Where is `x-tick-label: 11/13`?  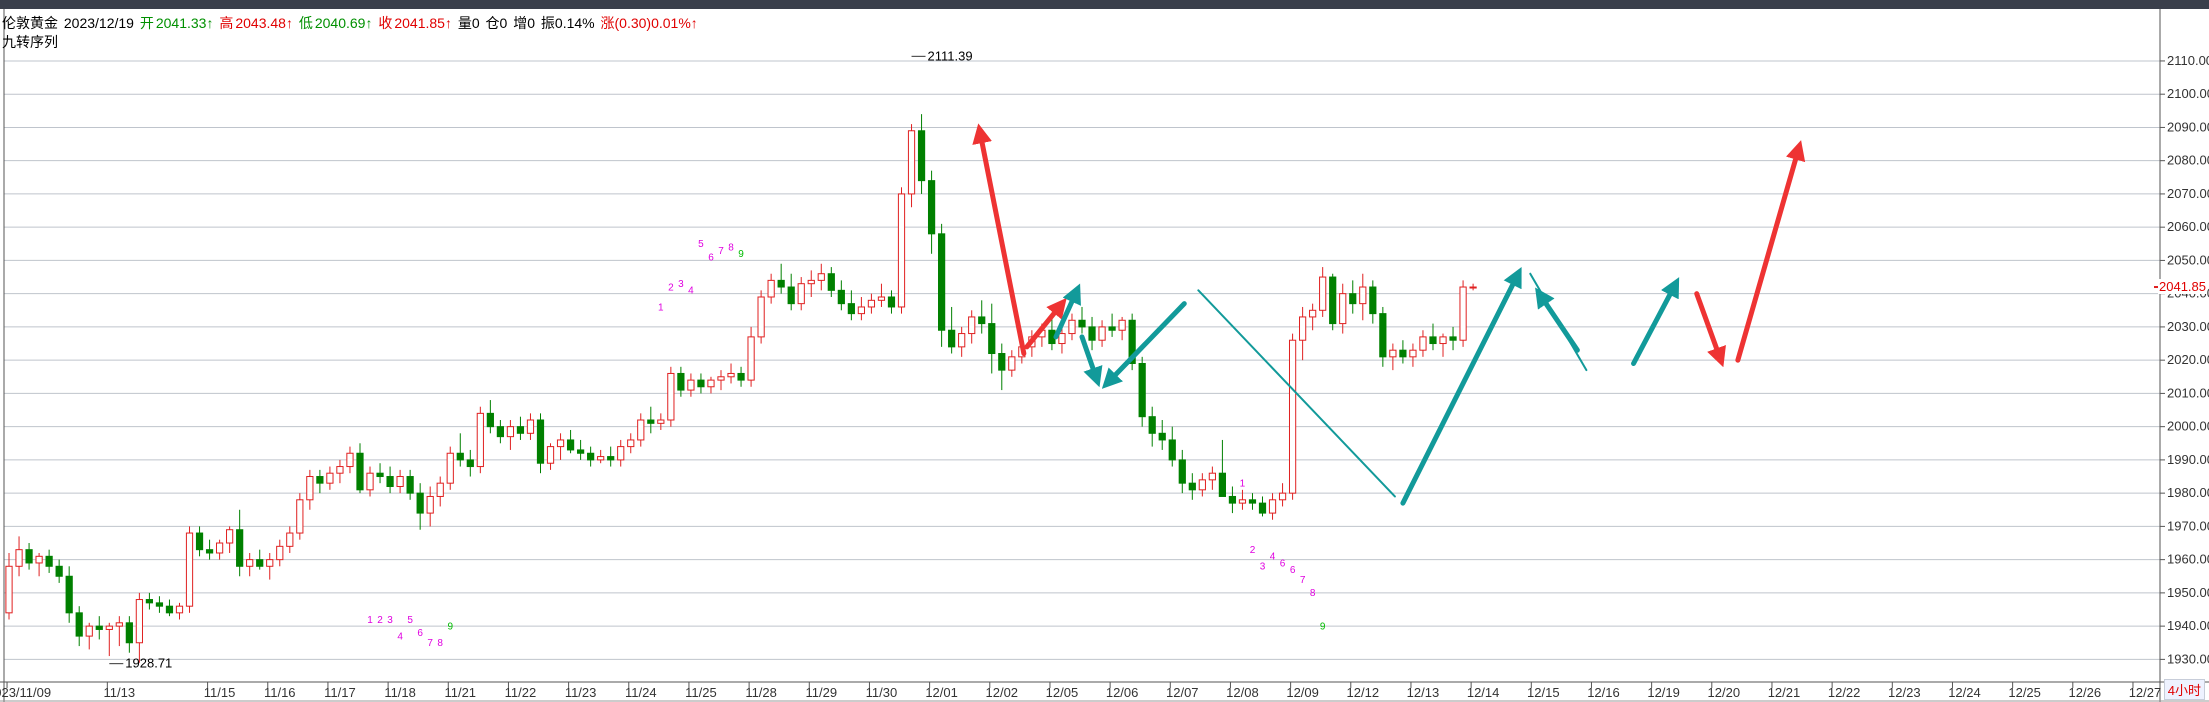
x-tick-label: 11/13 is located at coordinates (120, 692).